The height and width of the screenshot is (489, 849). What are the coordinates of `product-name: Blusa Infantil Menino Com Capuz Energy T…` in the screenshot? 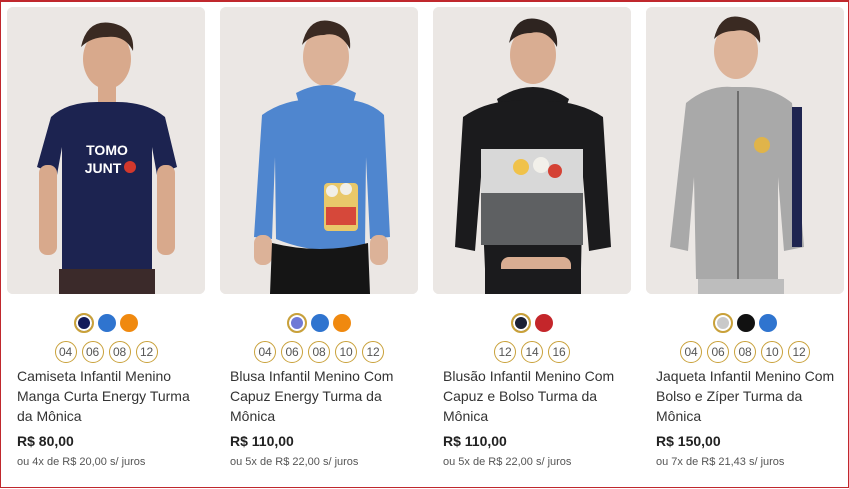 It's located at (317, 396).